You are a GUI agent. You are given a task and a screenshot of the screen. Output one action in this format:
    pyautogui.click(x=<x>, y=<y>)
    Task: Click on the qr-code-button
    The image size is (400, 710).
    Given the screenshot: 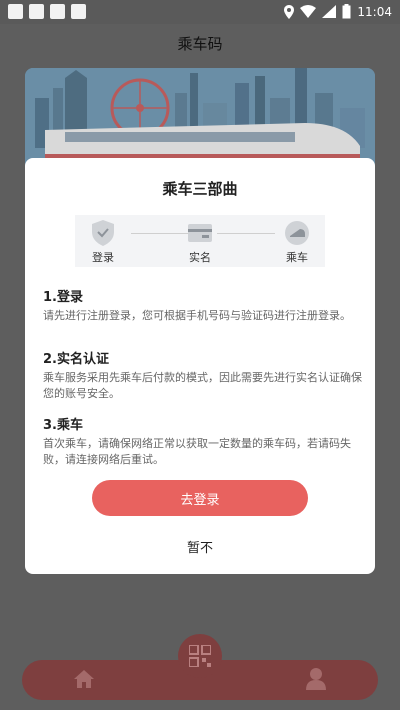 What is the action you would take?
    pyautogui.click(x=200, y=656)
    